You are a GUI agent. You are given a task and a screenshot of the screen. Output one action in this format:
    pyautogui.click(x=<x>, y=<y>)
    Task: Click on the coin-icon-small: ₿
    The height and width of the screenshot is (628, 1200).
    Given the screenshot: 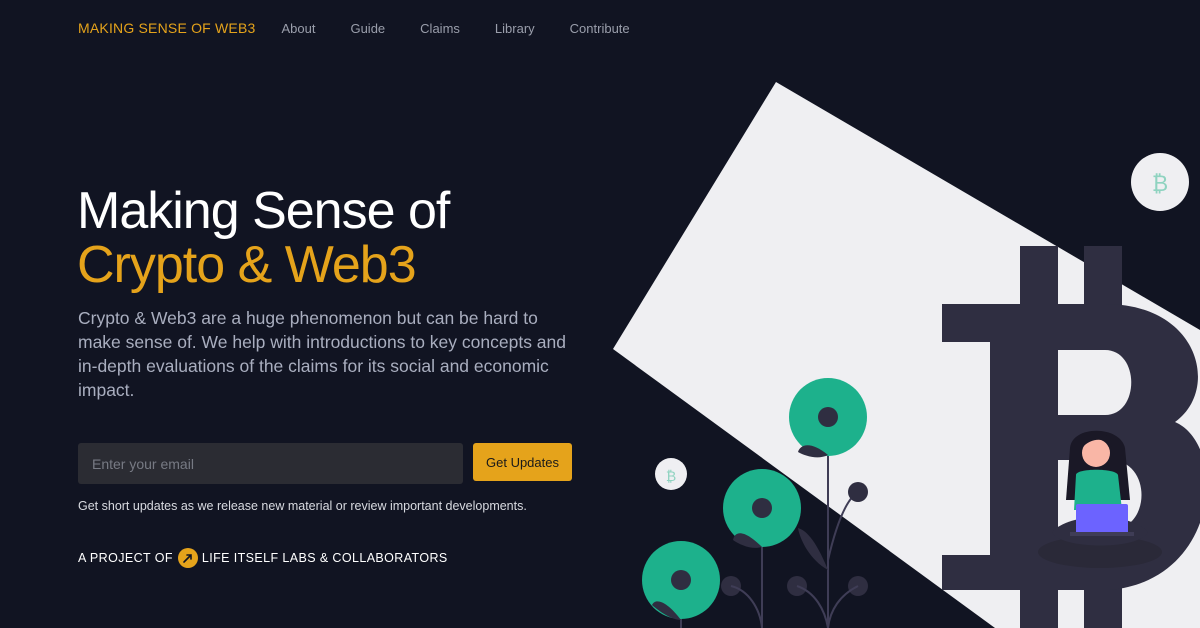 What is the action you would take?
    pyautogui.click(x=671, y=474)
    